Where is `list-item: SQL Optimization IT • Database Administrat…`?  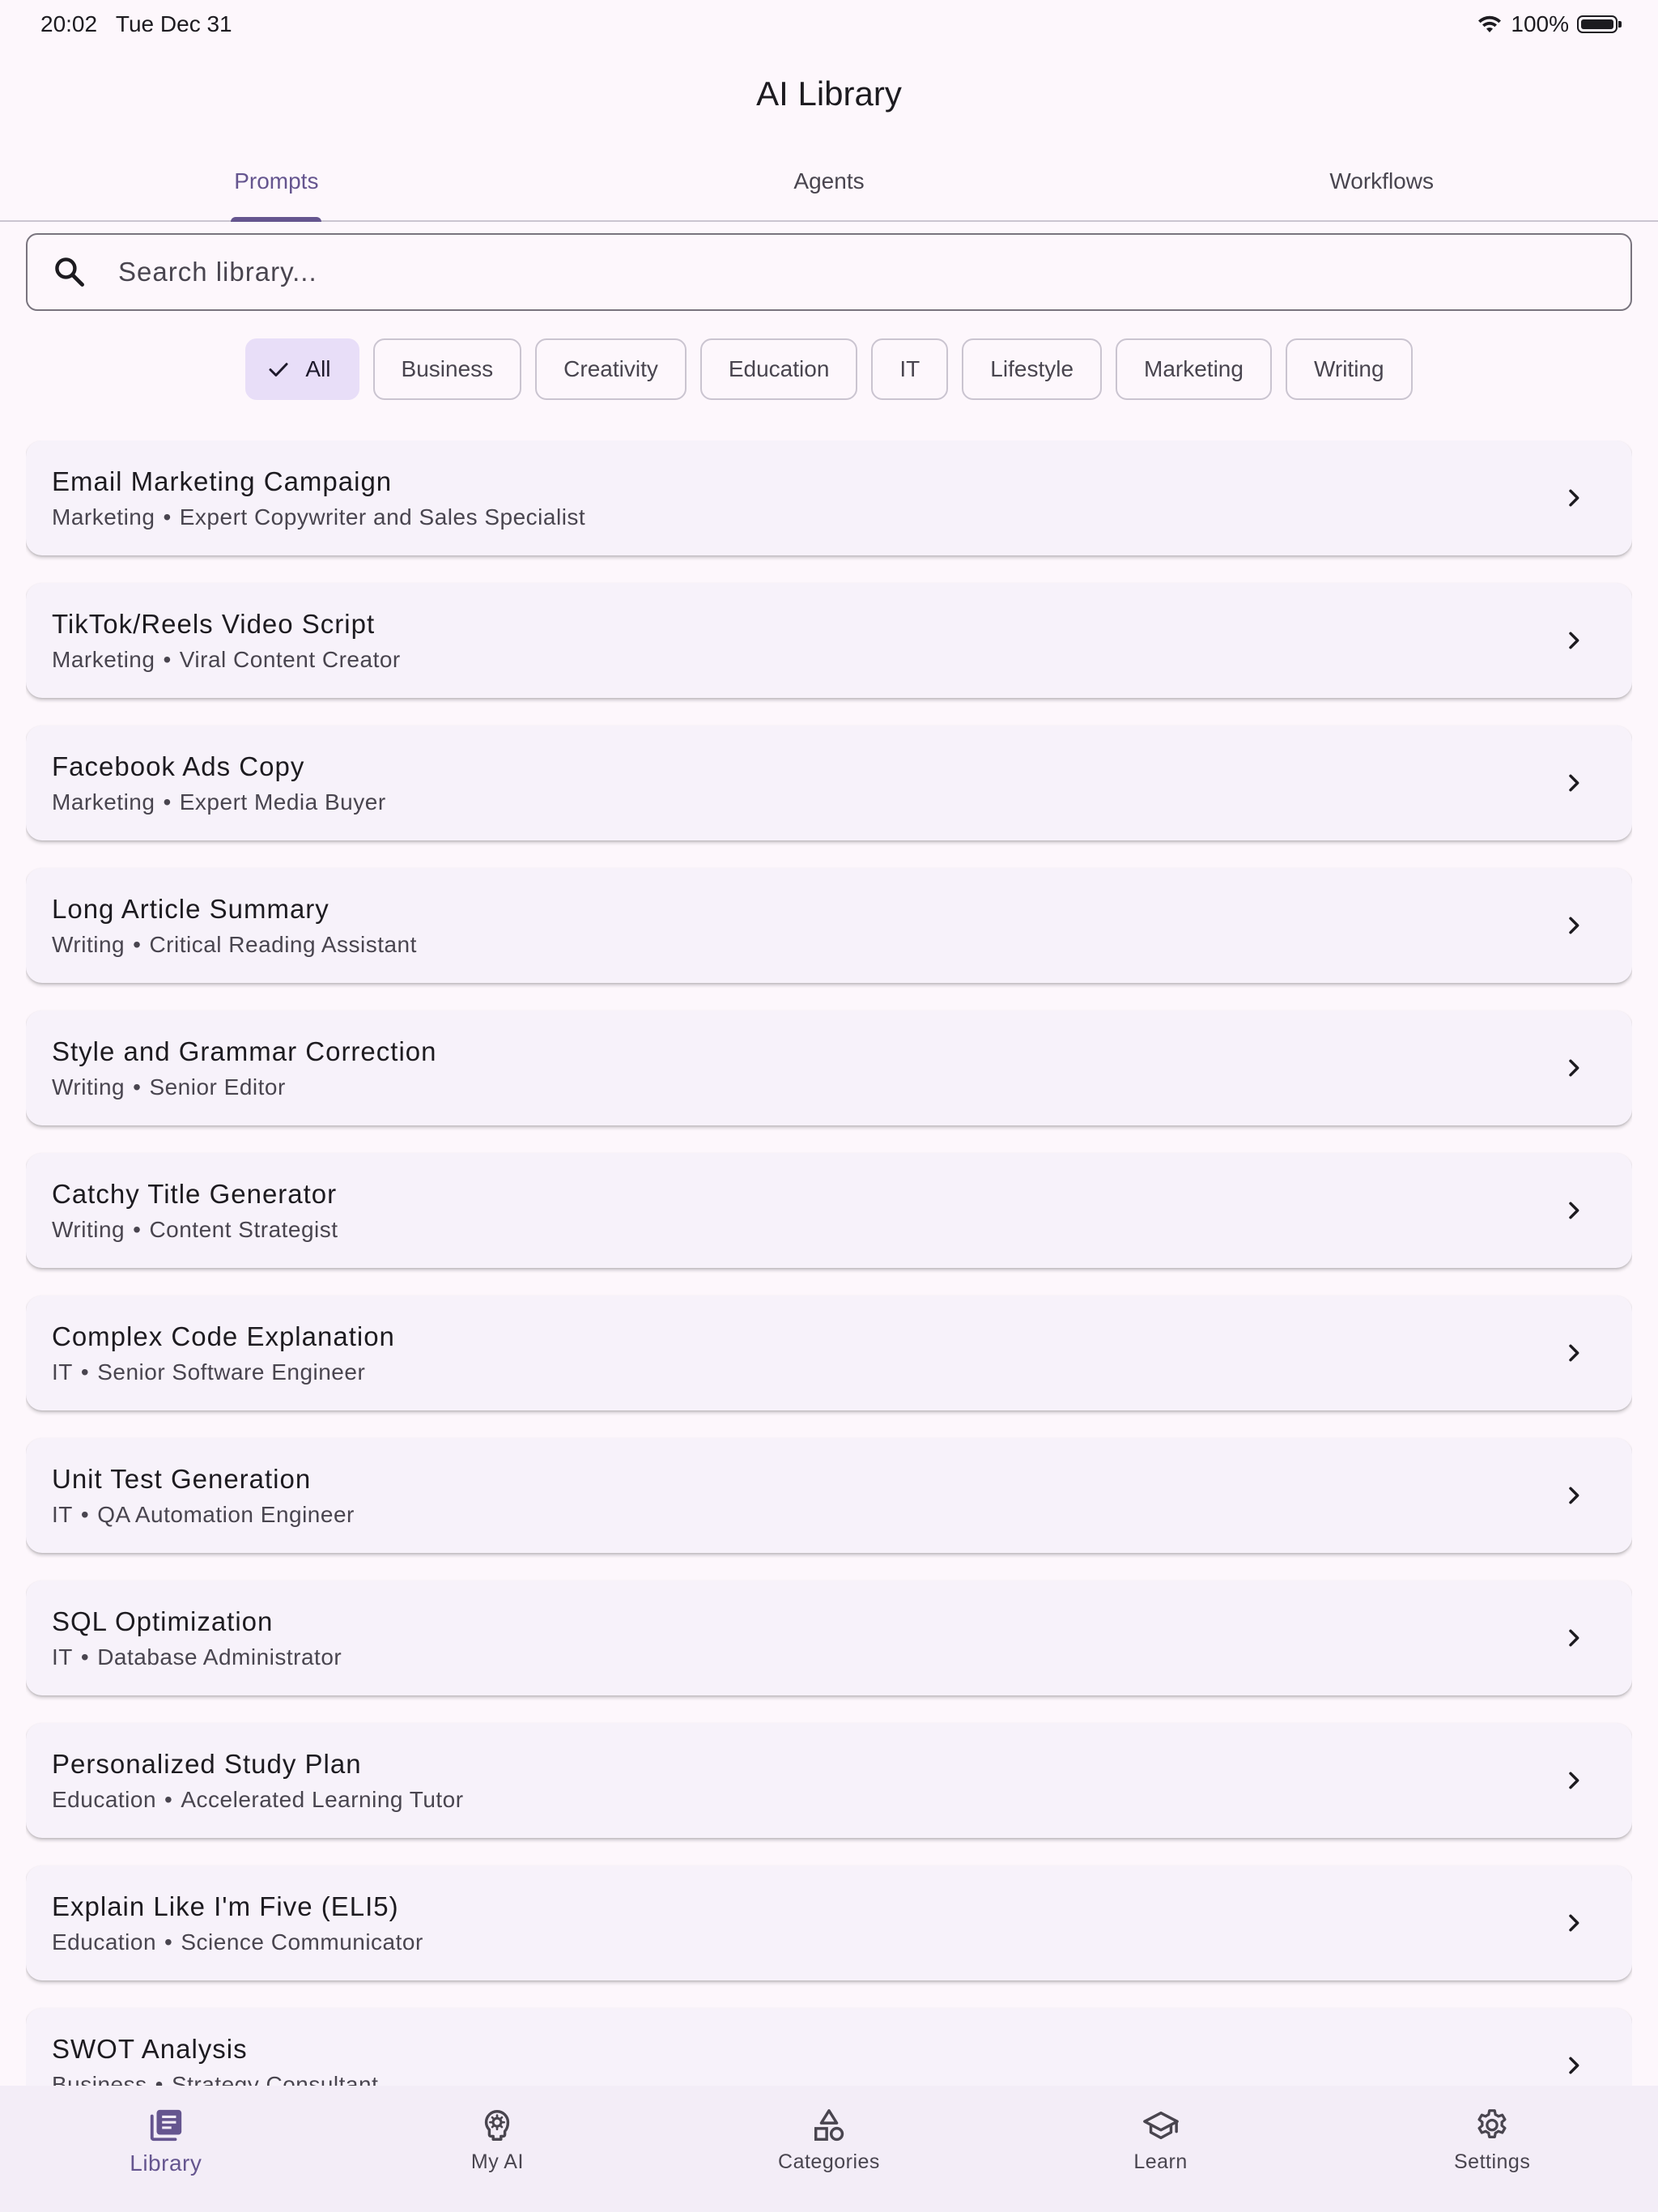 list-item: SQL Optimization IT • Database Administrat… is located at coordinates (829, 1638).